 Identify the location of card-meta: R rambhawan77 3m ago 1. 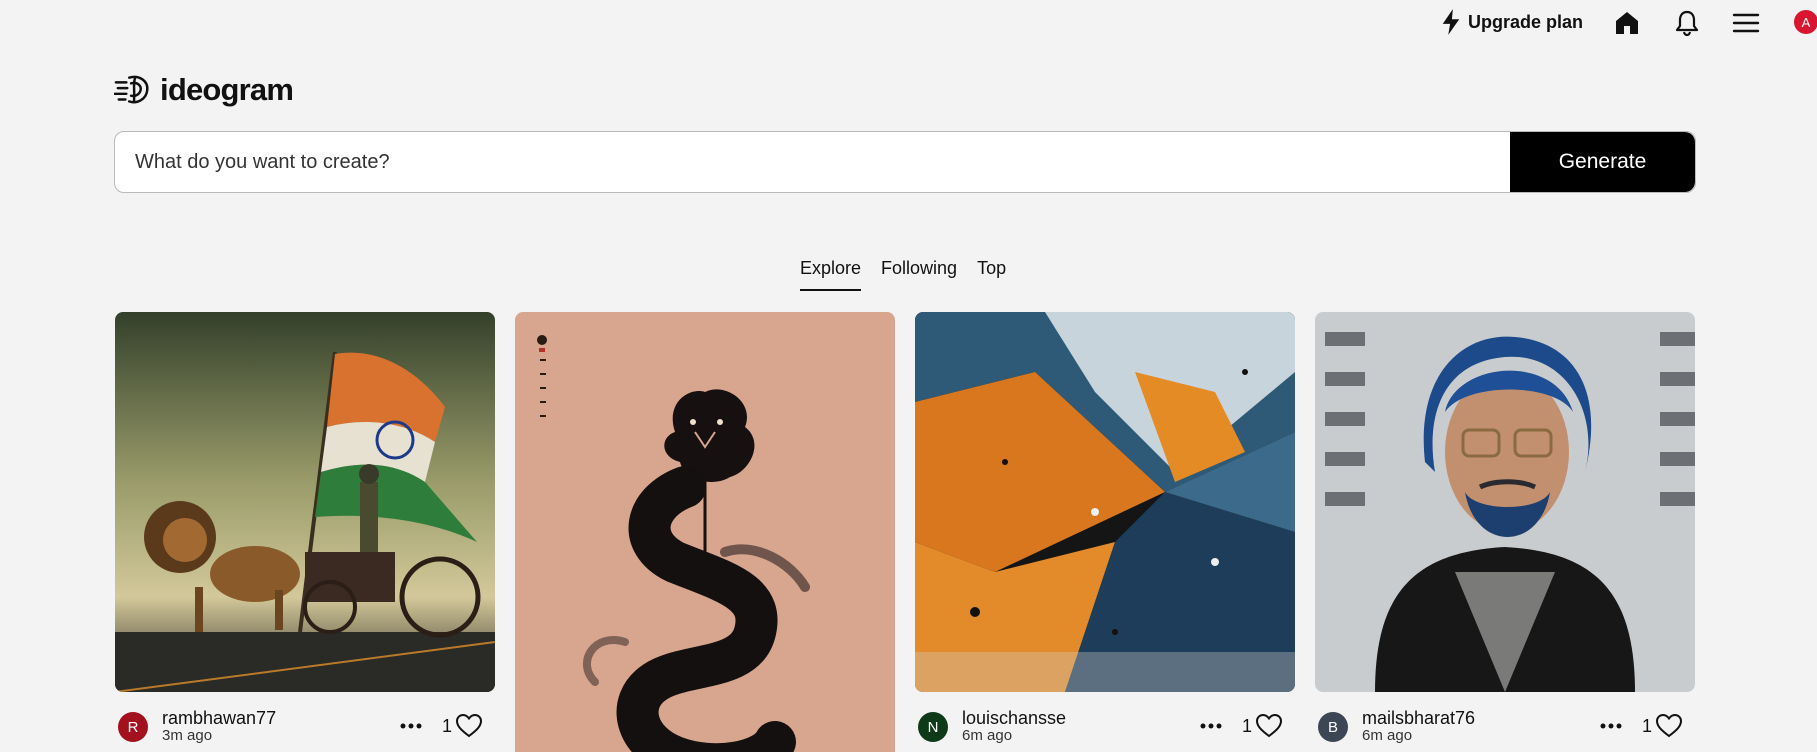
(305, 727).